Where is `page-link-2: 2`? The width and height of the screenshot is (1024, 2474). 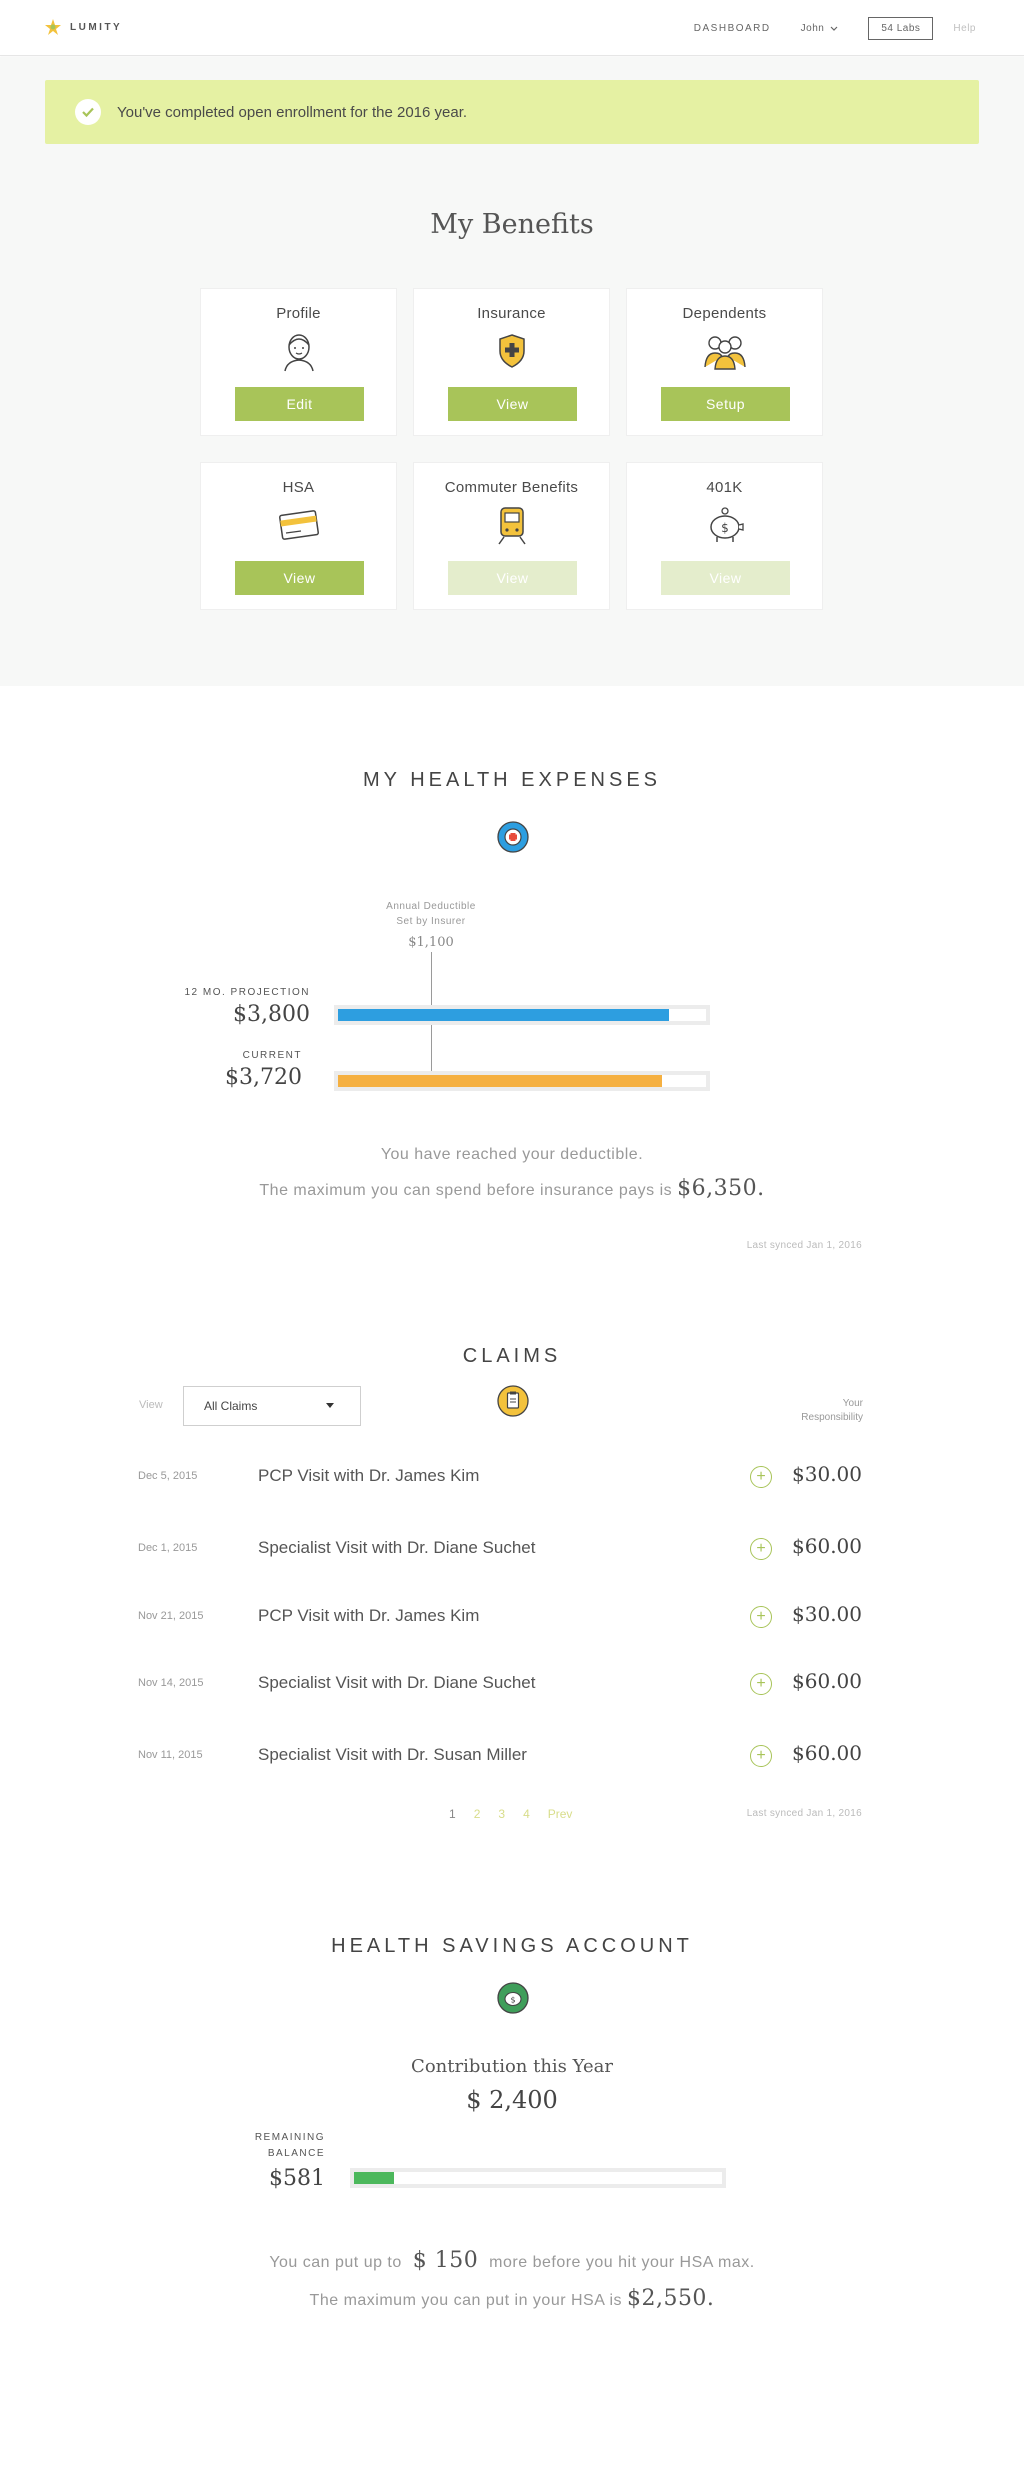 page-link-2: 2 is located at coordinates (477, 1814).